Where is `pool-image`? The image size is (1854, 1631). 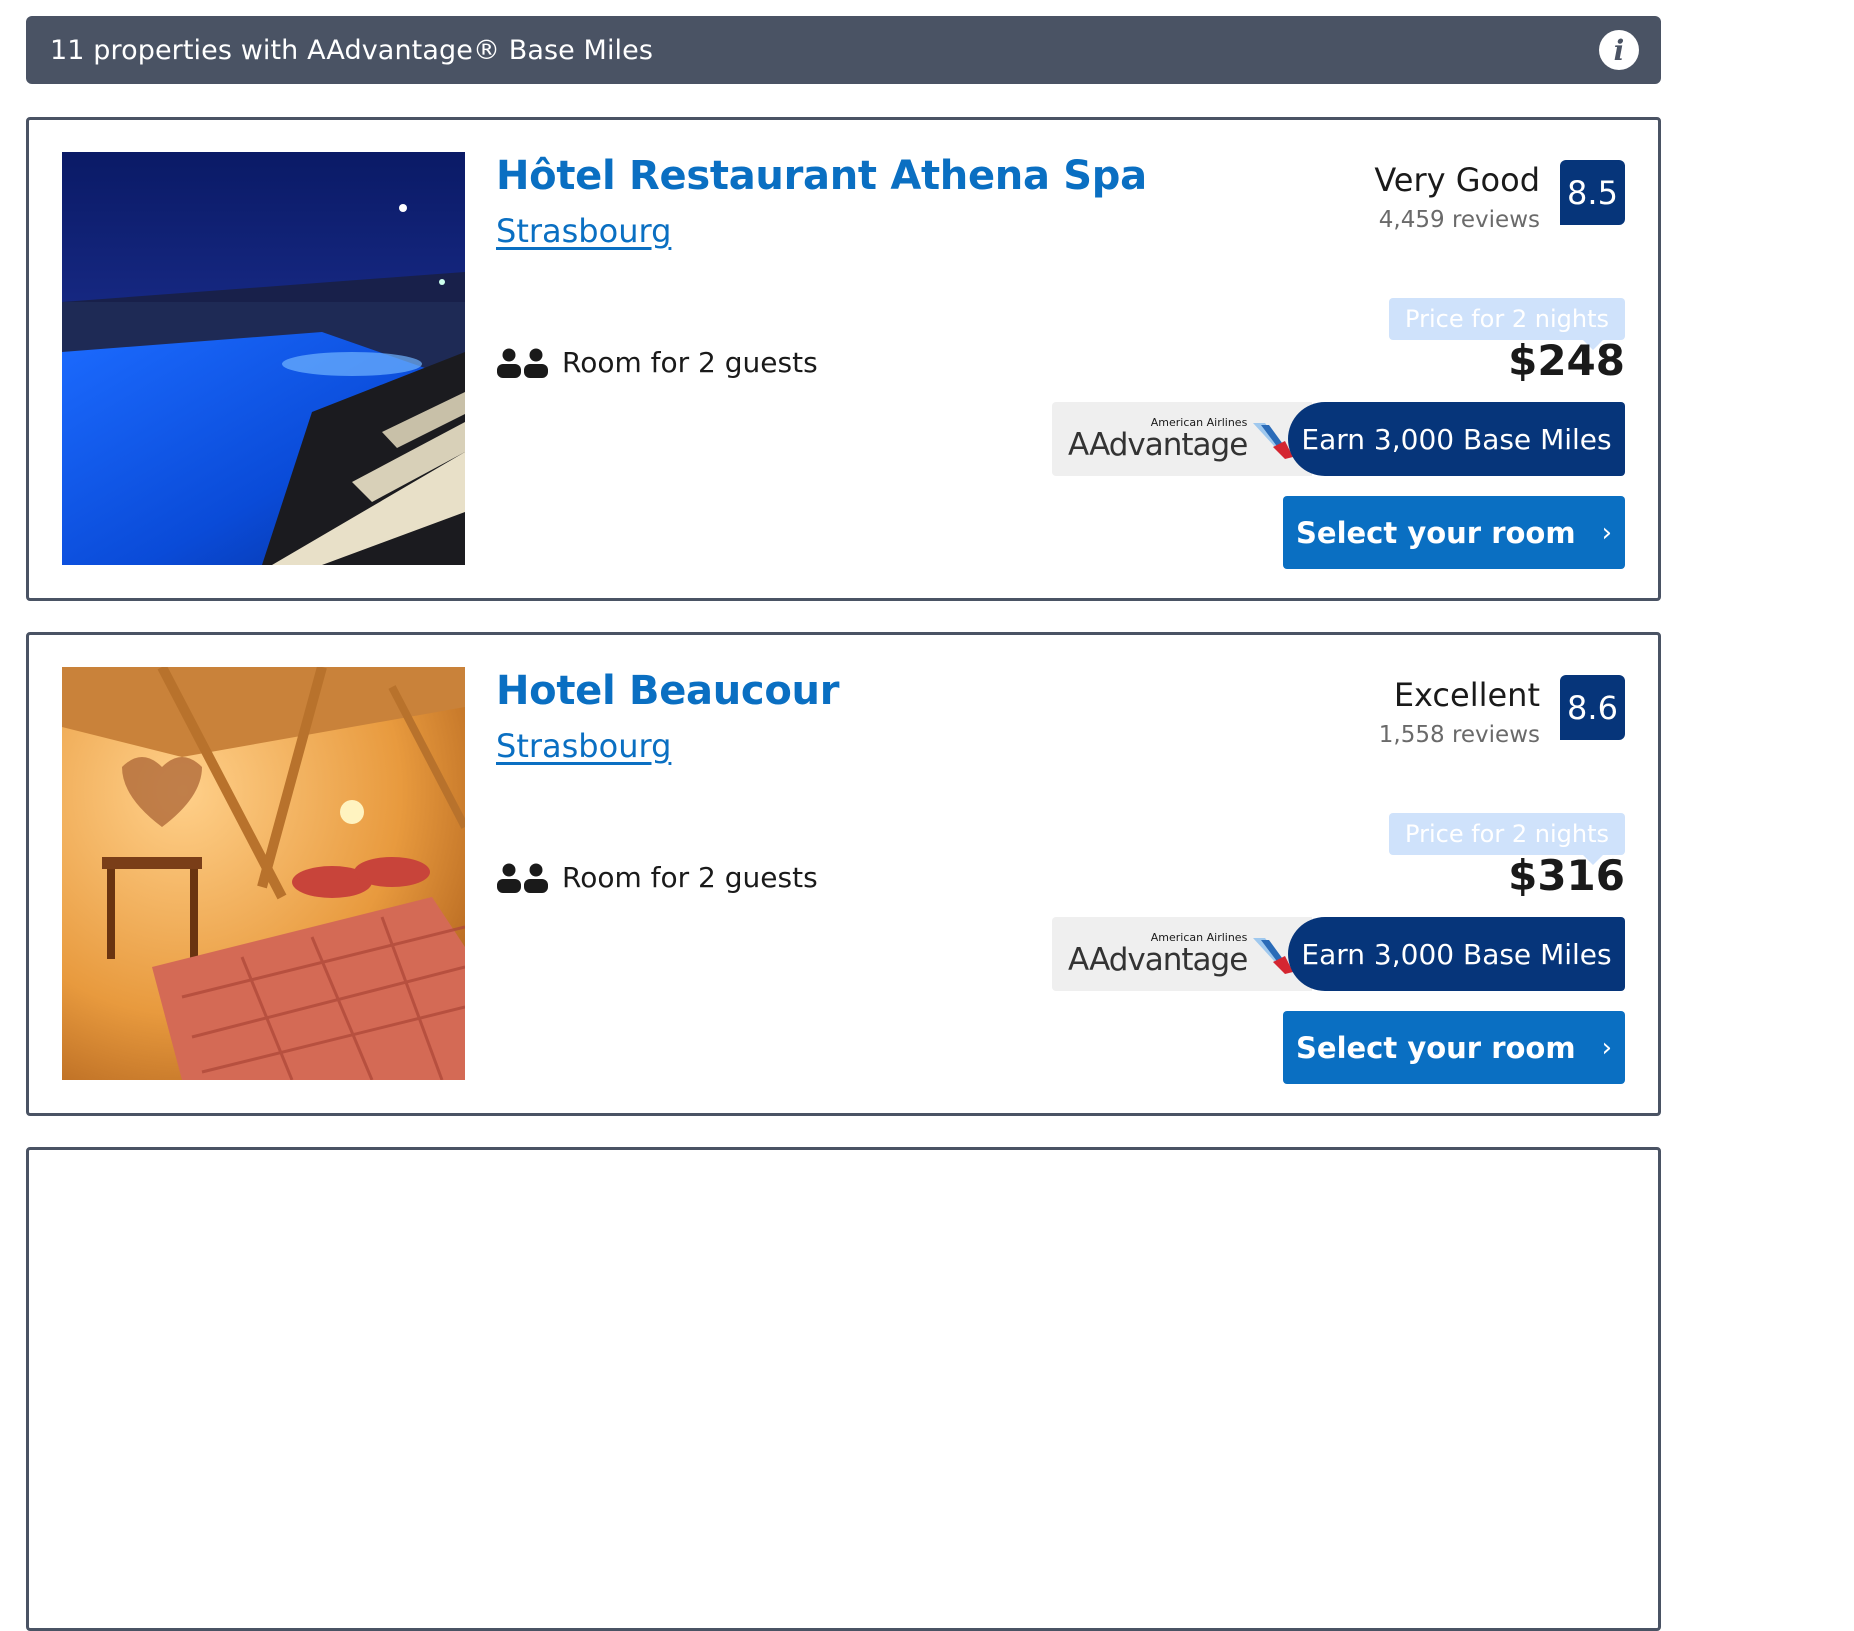
pool-image is located at coordinates (263, 358).